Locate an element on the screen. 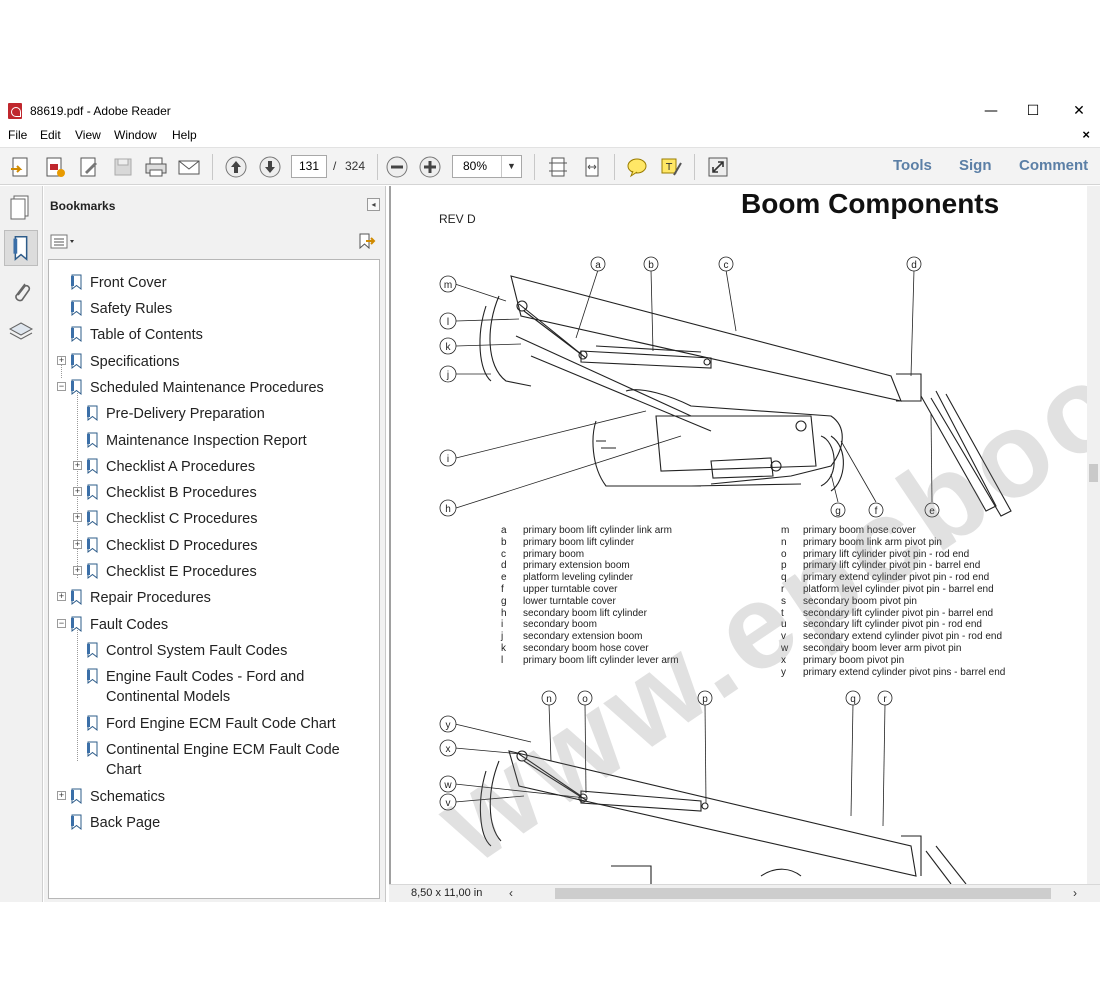 The height and width of the screenshot is (1000, 1100). legend-key: t is located at coordinates (782, 613).